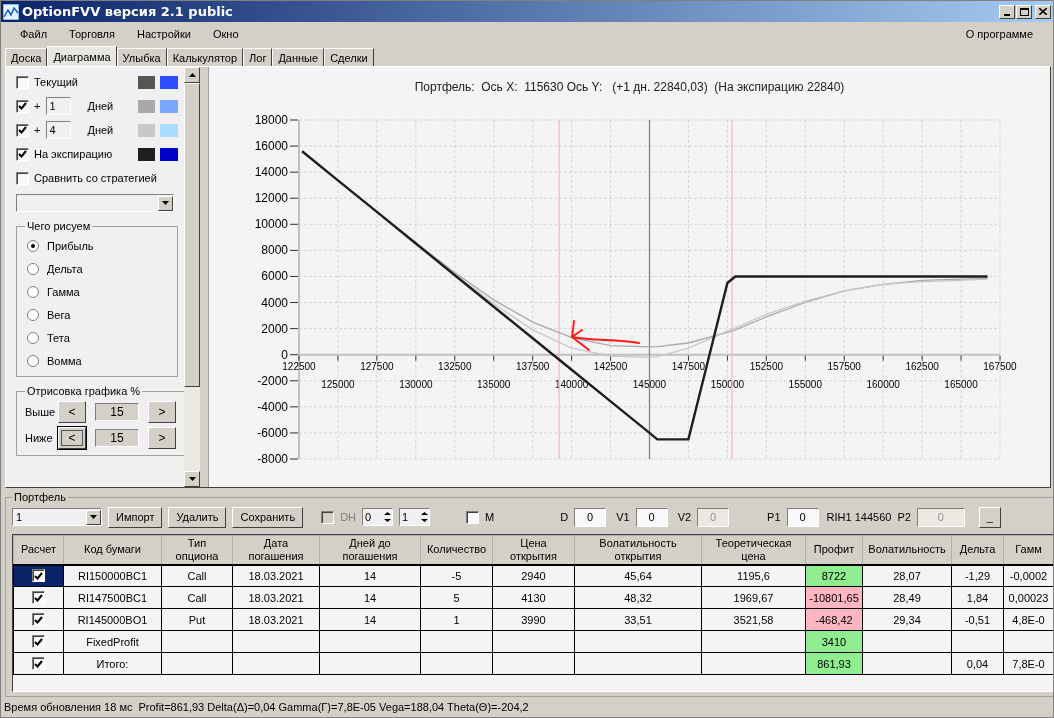 This screenshot has width=1054, height=718. Describe the element at coordinates (753, 550) in the screenshot. I see `column-header: Теоретическая цена` at that location.